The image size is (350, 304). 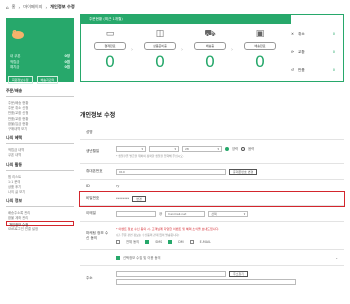 I want to click on form-row-phone: 휴대폰번호 010 휴대폰번호 변경, so click(x=212, y=172).